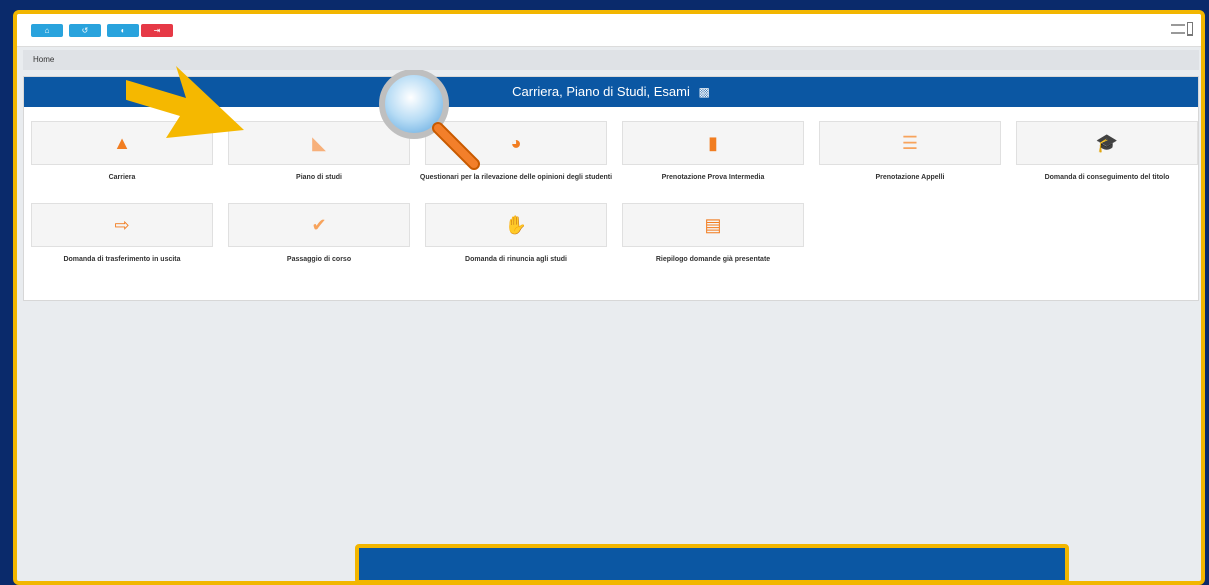 Image resolution: width=1209 pixels, height=585 pixels. What do you see at coordinates (704, 92) in the screenshot?
I see `graduate-icon: ▩` at bounding box center [704, 92].